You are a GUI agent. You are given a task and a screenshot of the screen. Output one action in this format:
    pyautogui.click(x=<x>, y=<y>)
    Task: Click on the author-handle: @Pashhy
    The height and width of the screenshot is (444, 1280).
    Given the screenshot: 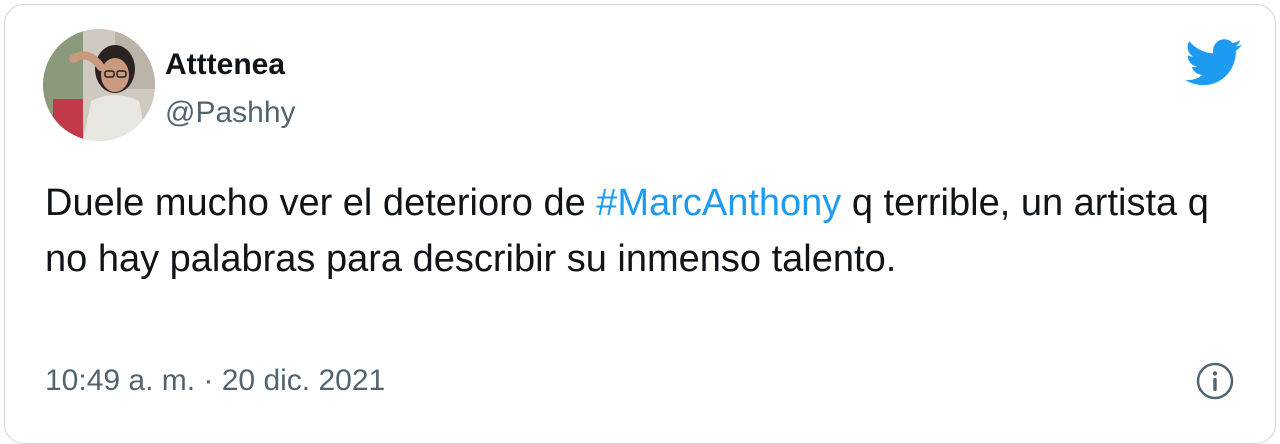 What is the action you would take?
    pyautogui.click(x=230, y=113)
    